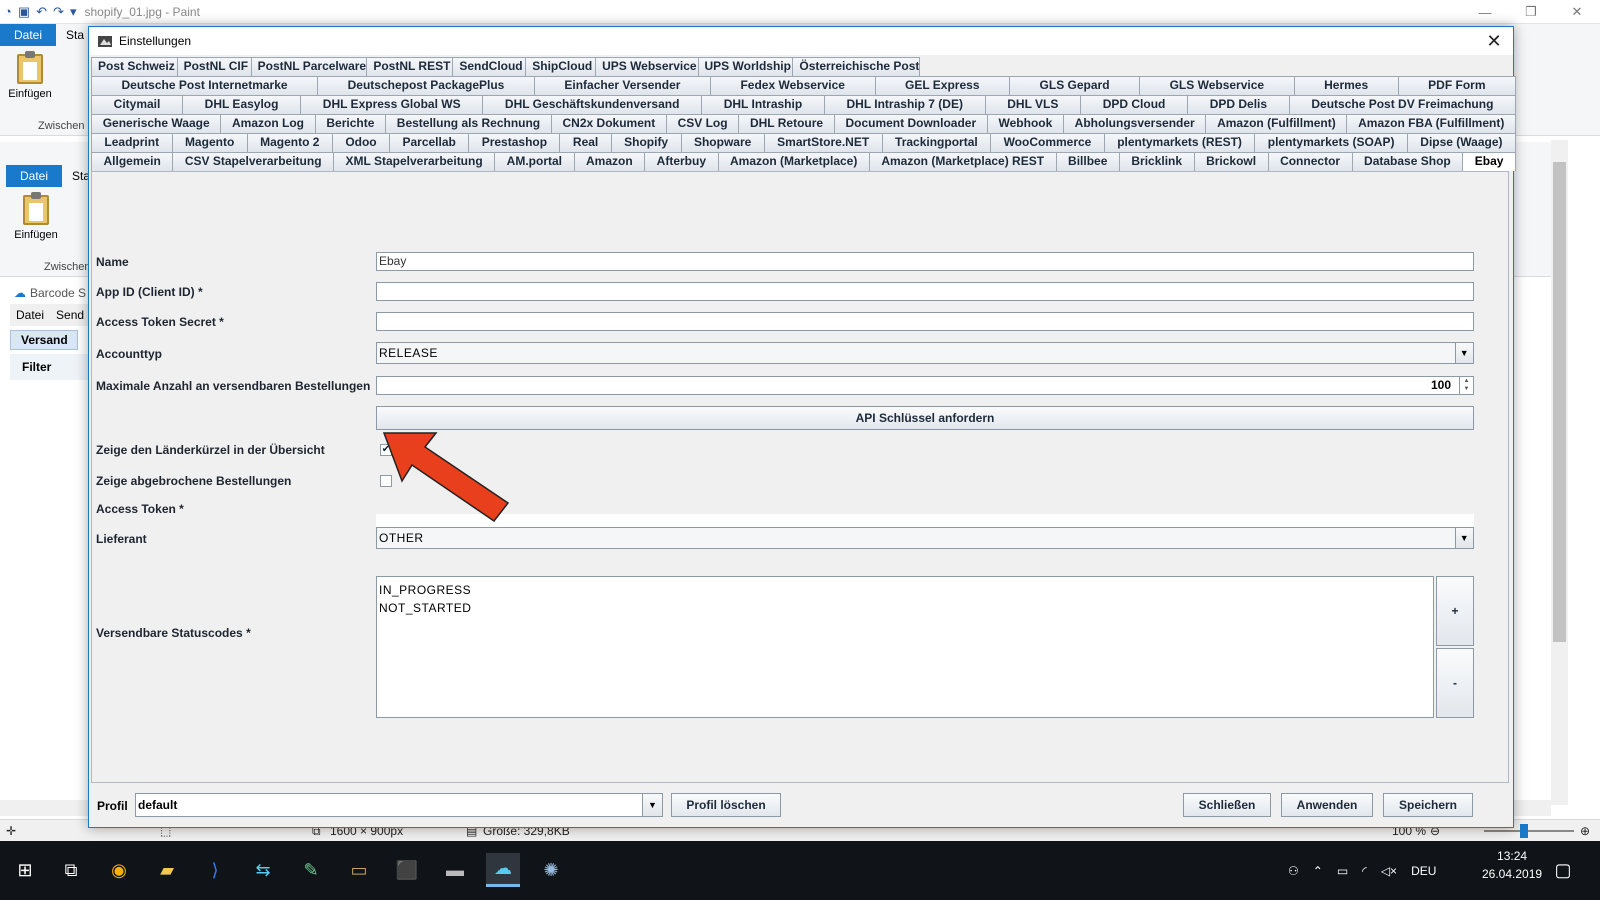  I want to click on tab-abholungsversender: Abholungsversender, so click(1134, 123).